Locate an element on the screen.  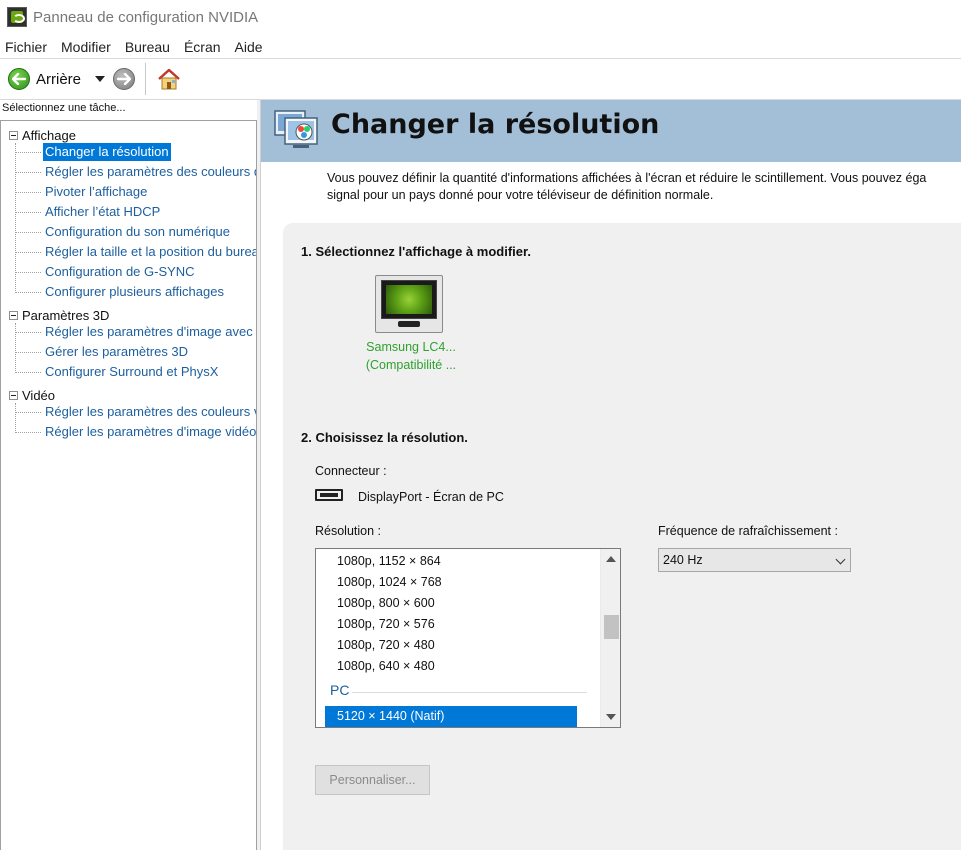
task-parametres-image: Régler les paramètres d'image avec .. is located at coordinates (149, 332).